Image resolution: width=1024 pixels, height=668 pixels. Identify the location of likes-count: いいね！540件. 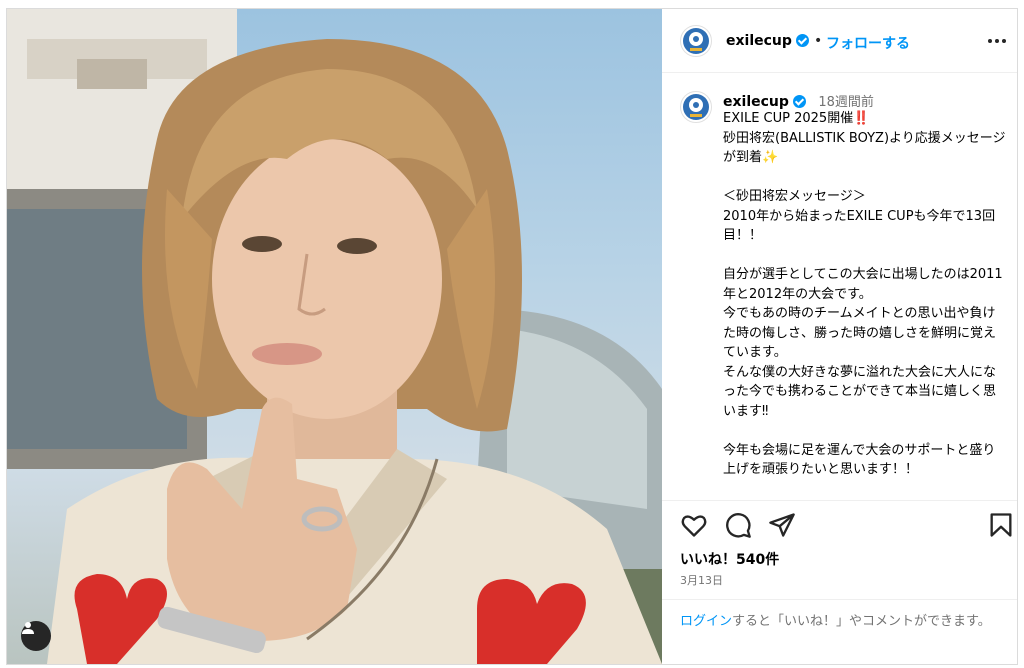
(729, 559).